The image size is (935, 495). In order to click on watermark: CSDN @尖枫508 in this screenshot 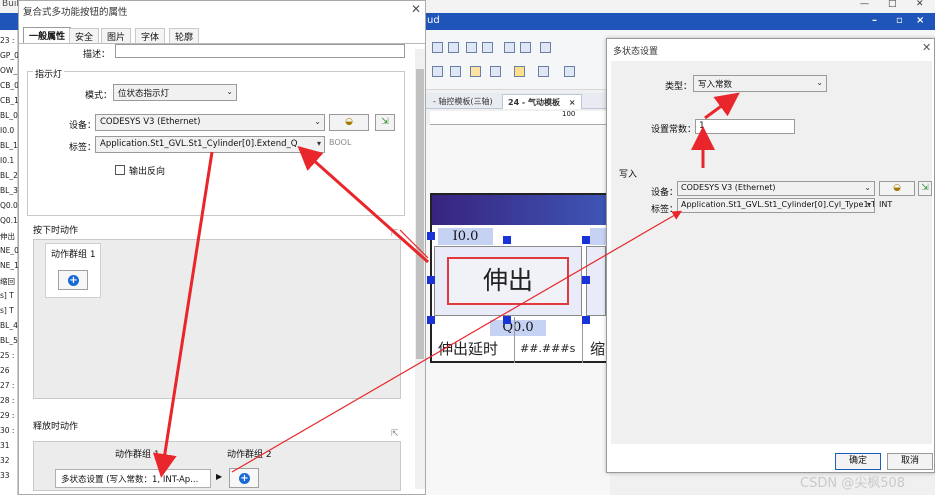, I will do `click(853, 483)`.